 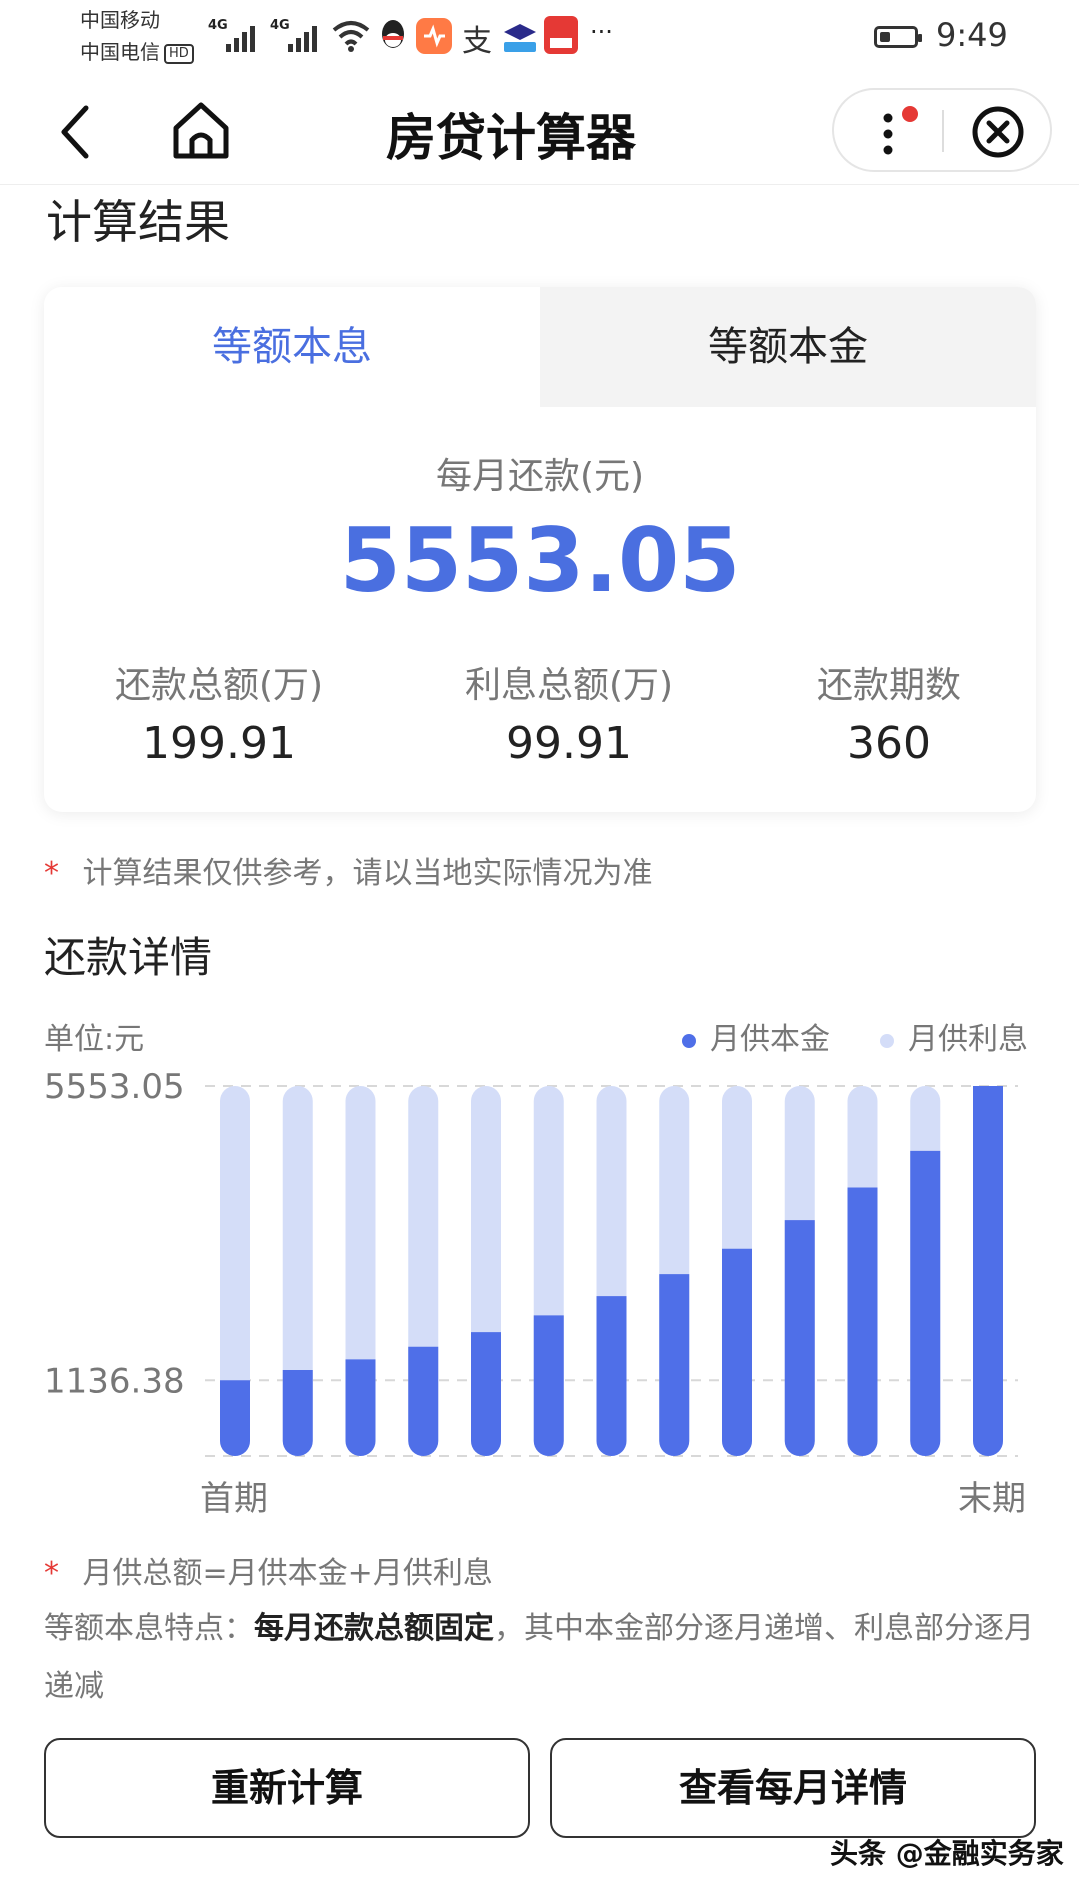 What do you see at coordinates (561, 35) in the screenshot?
I see `red-app-icon` at bounding box center [561, 35].